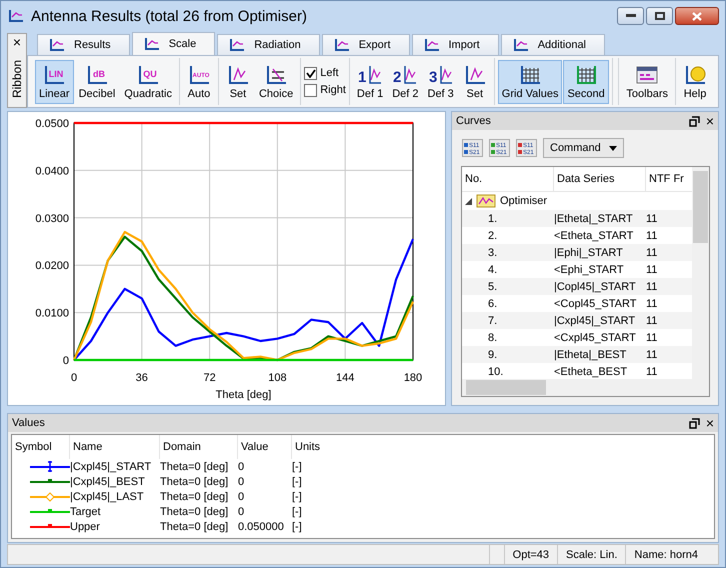 This screenshot has width=726, height=568. Describe the element at coordinates (596, 304) in the screenshot. I see `table-cell-text: <Copl45_START` at that location.